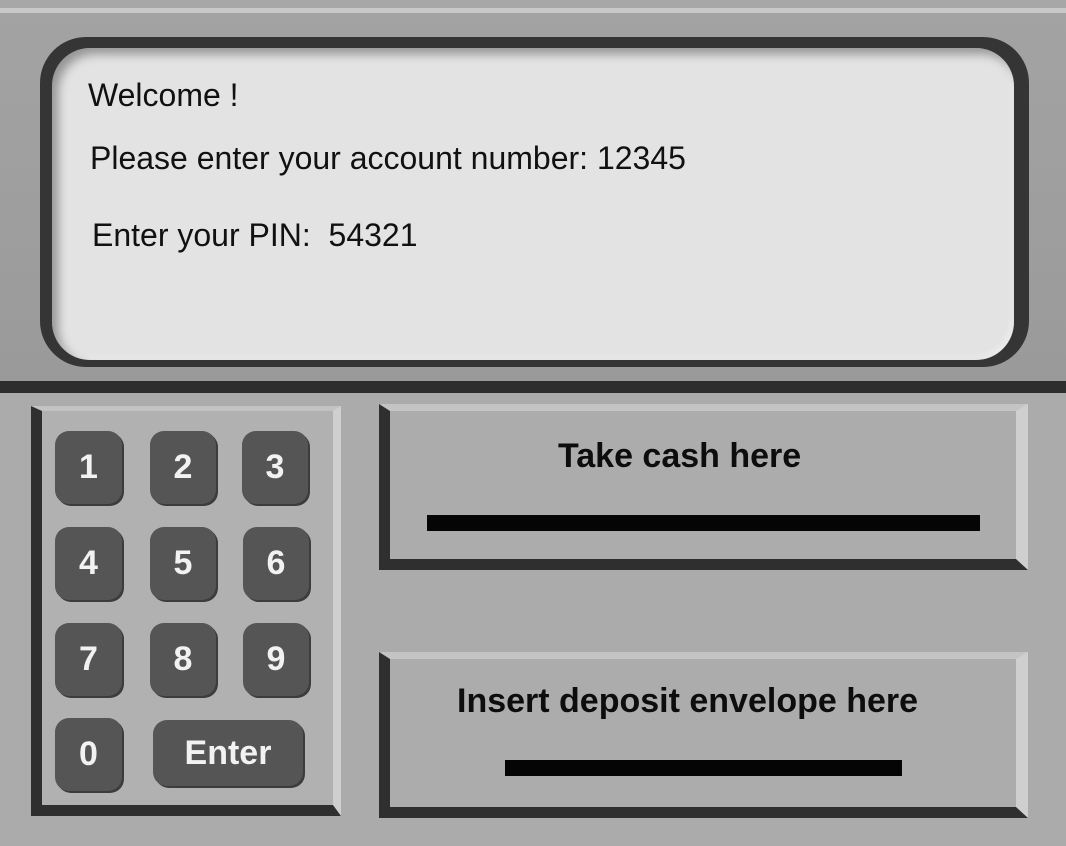  Describe the element at coordinates (275, 467) in the screenshot. I see `key-3: 3` at that location.